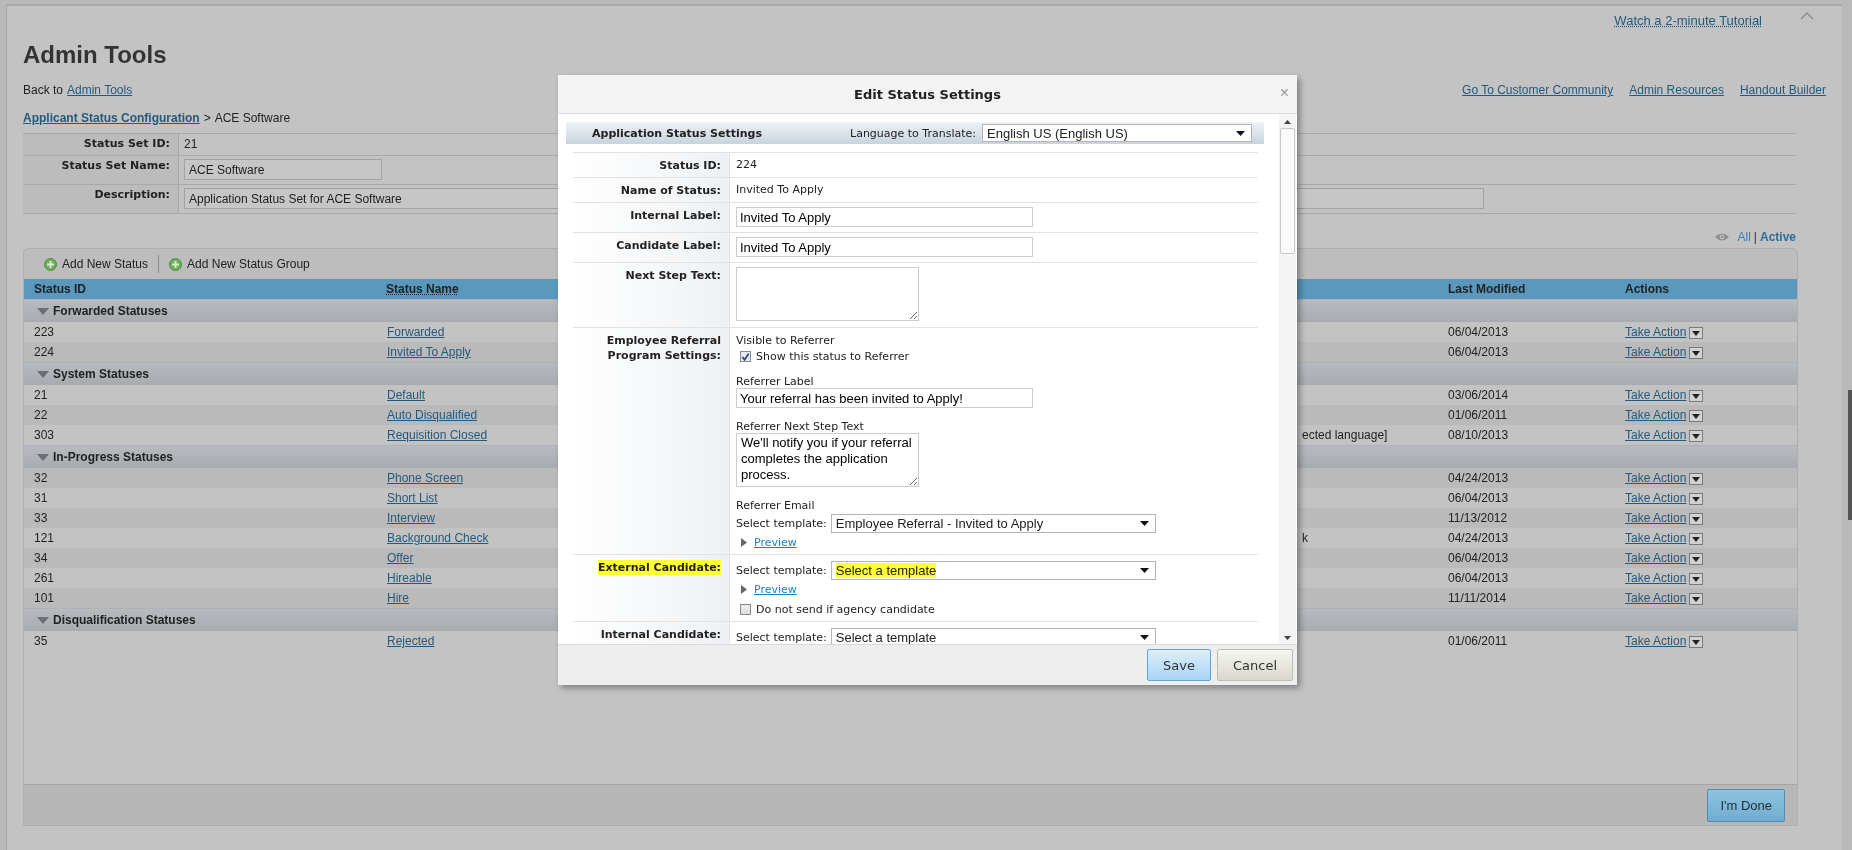 Image resolution: width=1852 pixels, height=850 pixels. I want to click on eye-icon, so click(1721, 237).